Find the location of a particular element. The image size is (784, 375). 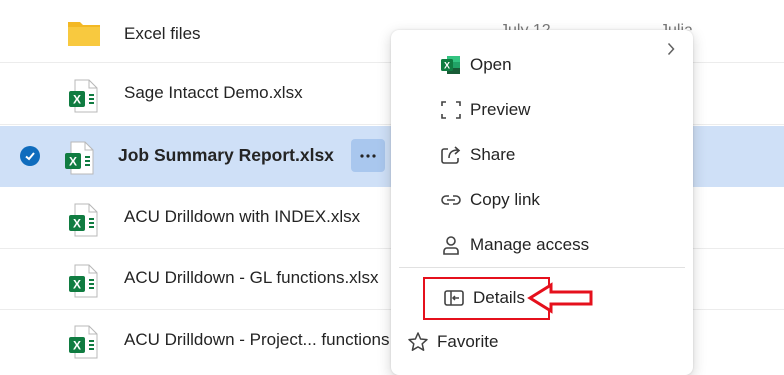

menu-divider is located at coordinates (542, 267).